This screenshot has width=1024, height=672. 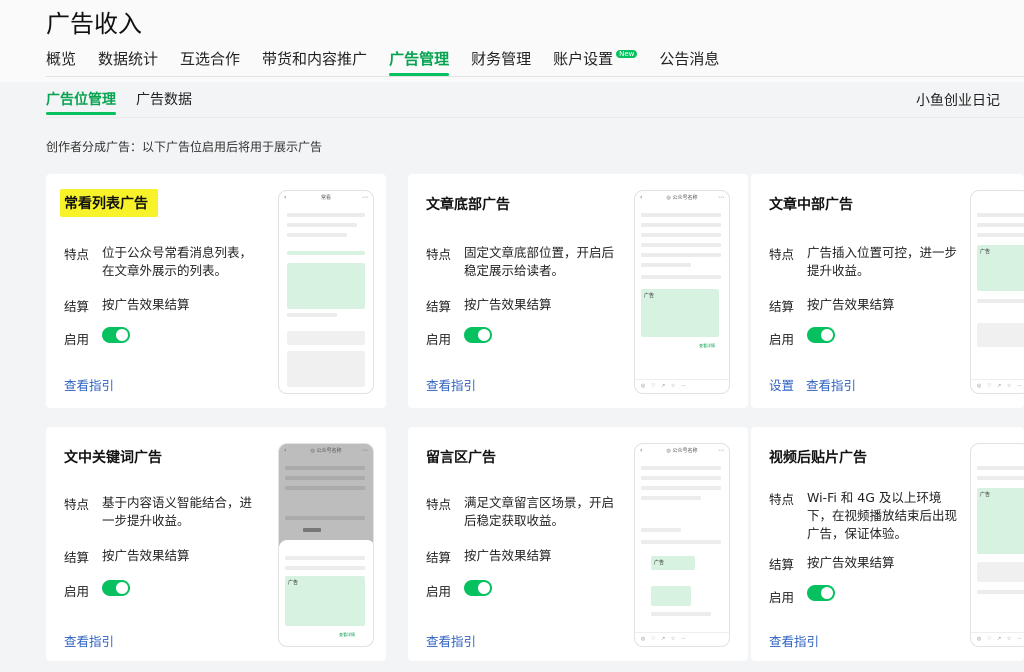 I want to click on nav-mutual-selection: 互选合作, so click(x=210, y=62).